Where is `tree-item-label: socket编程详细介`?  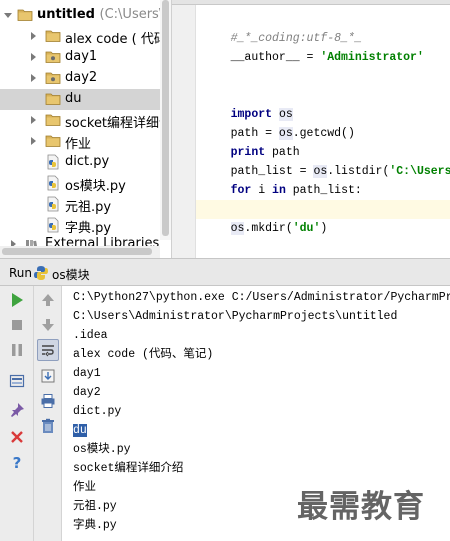
tree-item-label: socket编程详细介 is located at coordinates (118, 123).